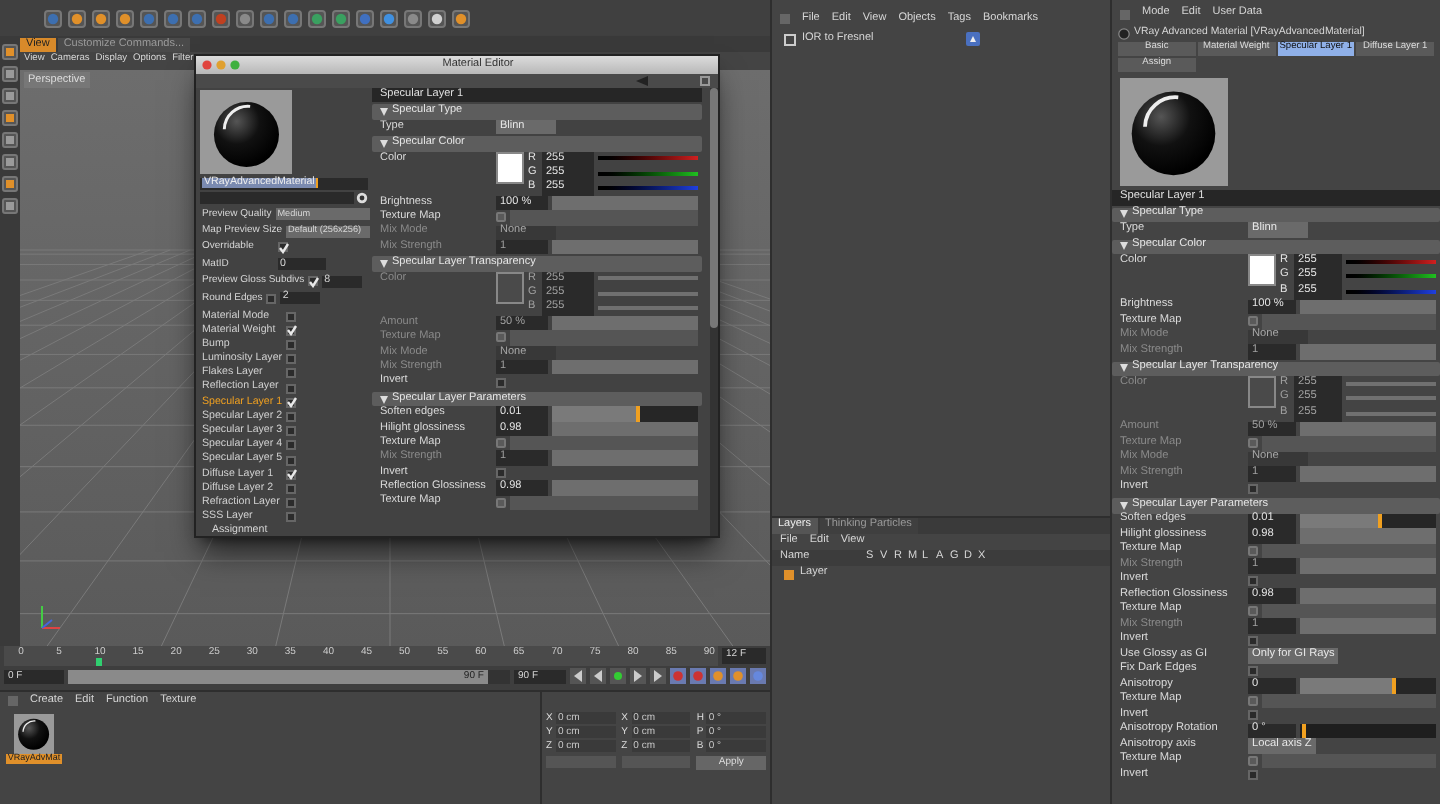  I want to click on back-arrow-icon, so click(642, 81).